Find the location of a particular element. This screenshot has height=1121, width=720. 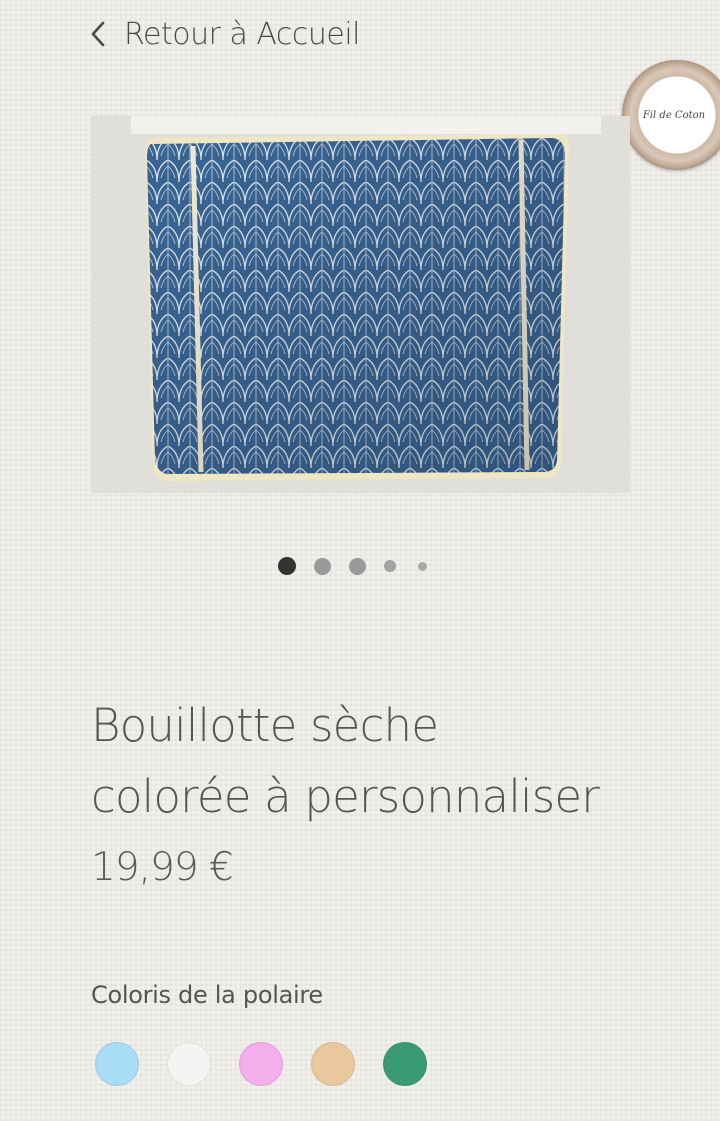

brand-logo: Fil de Coton is located at coordinates (671, 115).